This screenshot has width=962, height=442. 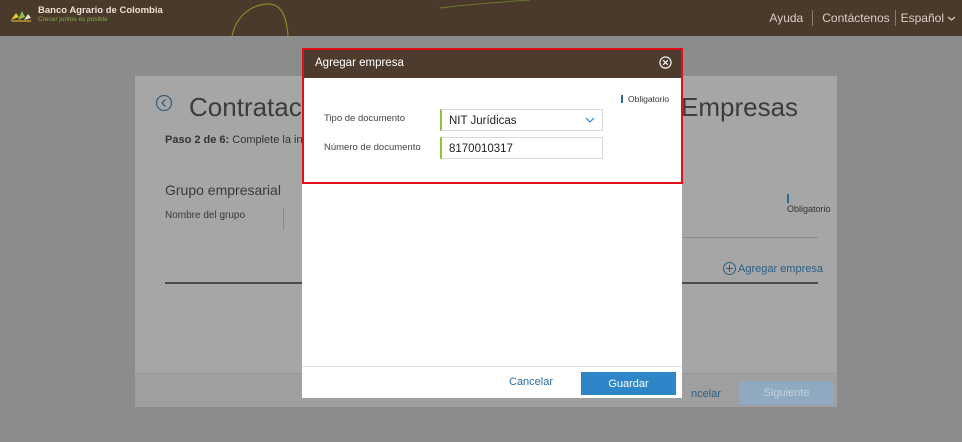 What do you see at coordinates (21, 16) in the screenshot?
I see `bank-logo-icon` at bounding box center [21, 16].